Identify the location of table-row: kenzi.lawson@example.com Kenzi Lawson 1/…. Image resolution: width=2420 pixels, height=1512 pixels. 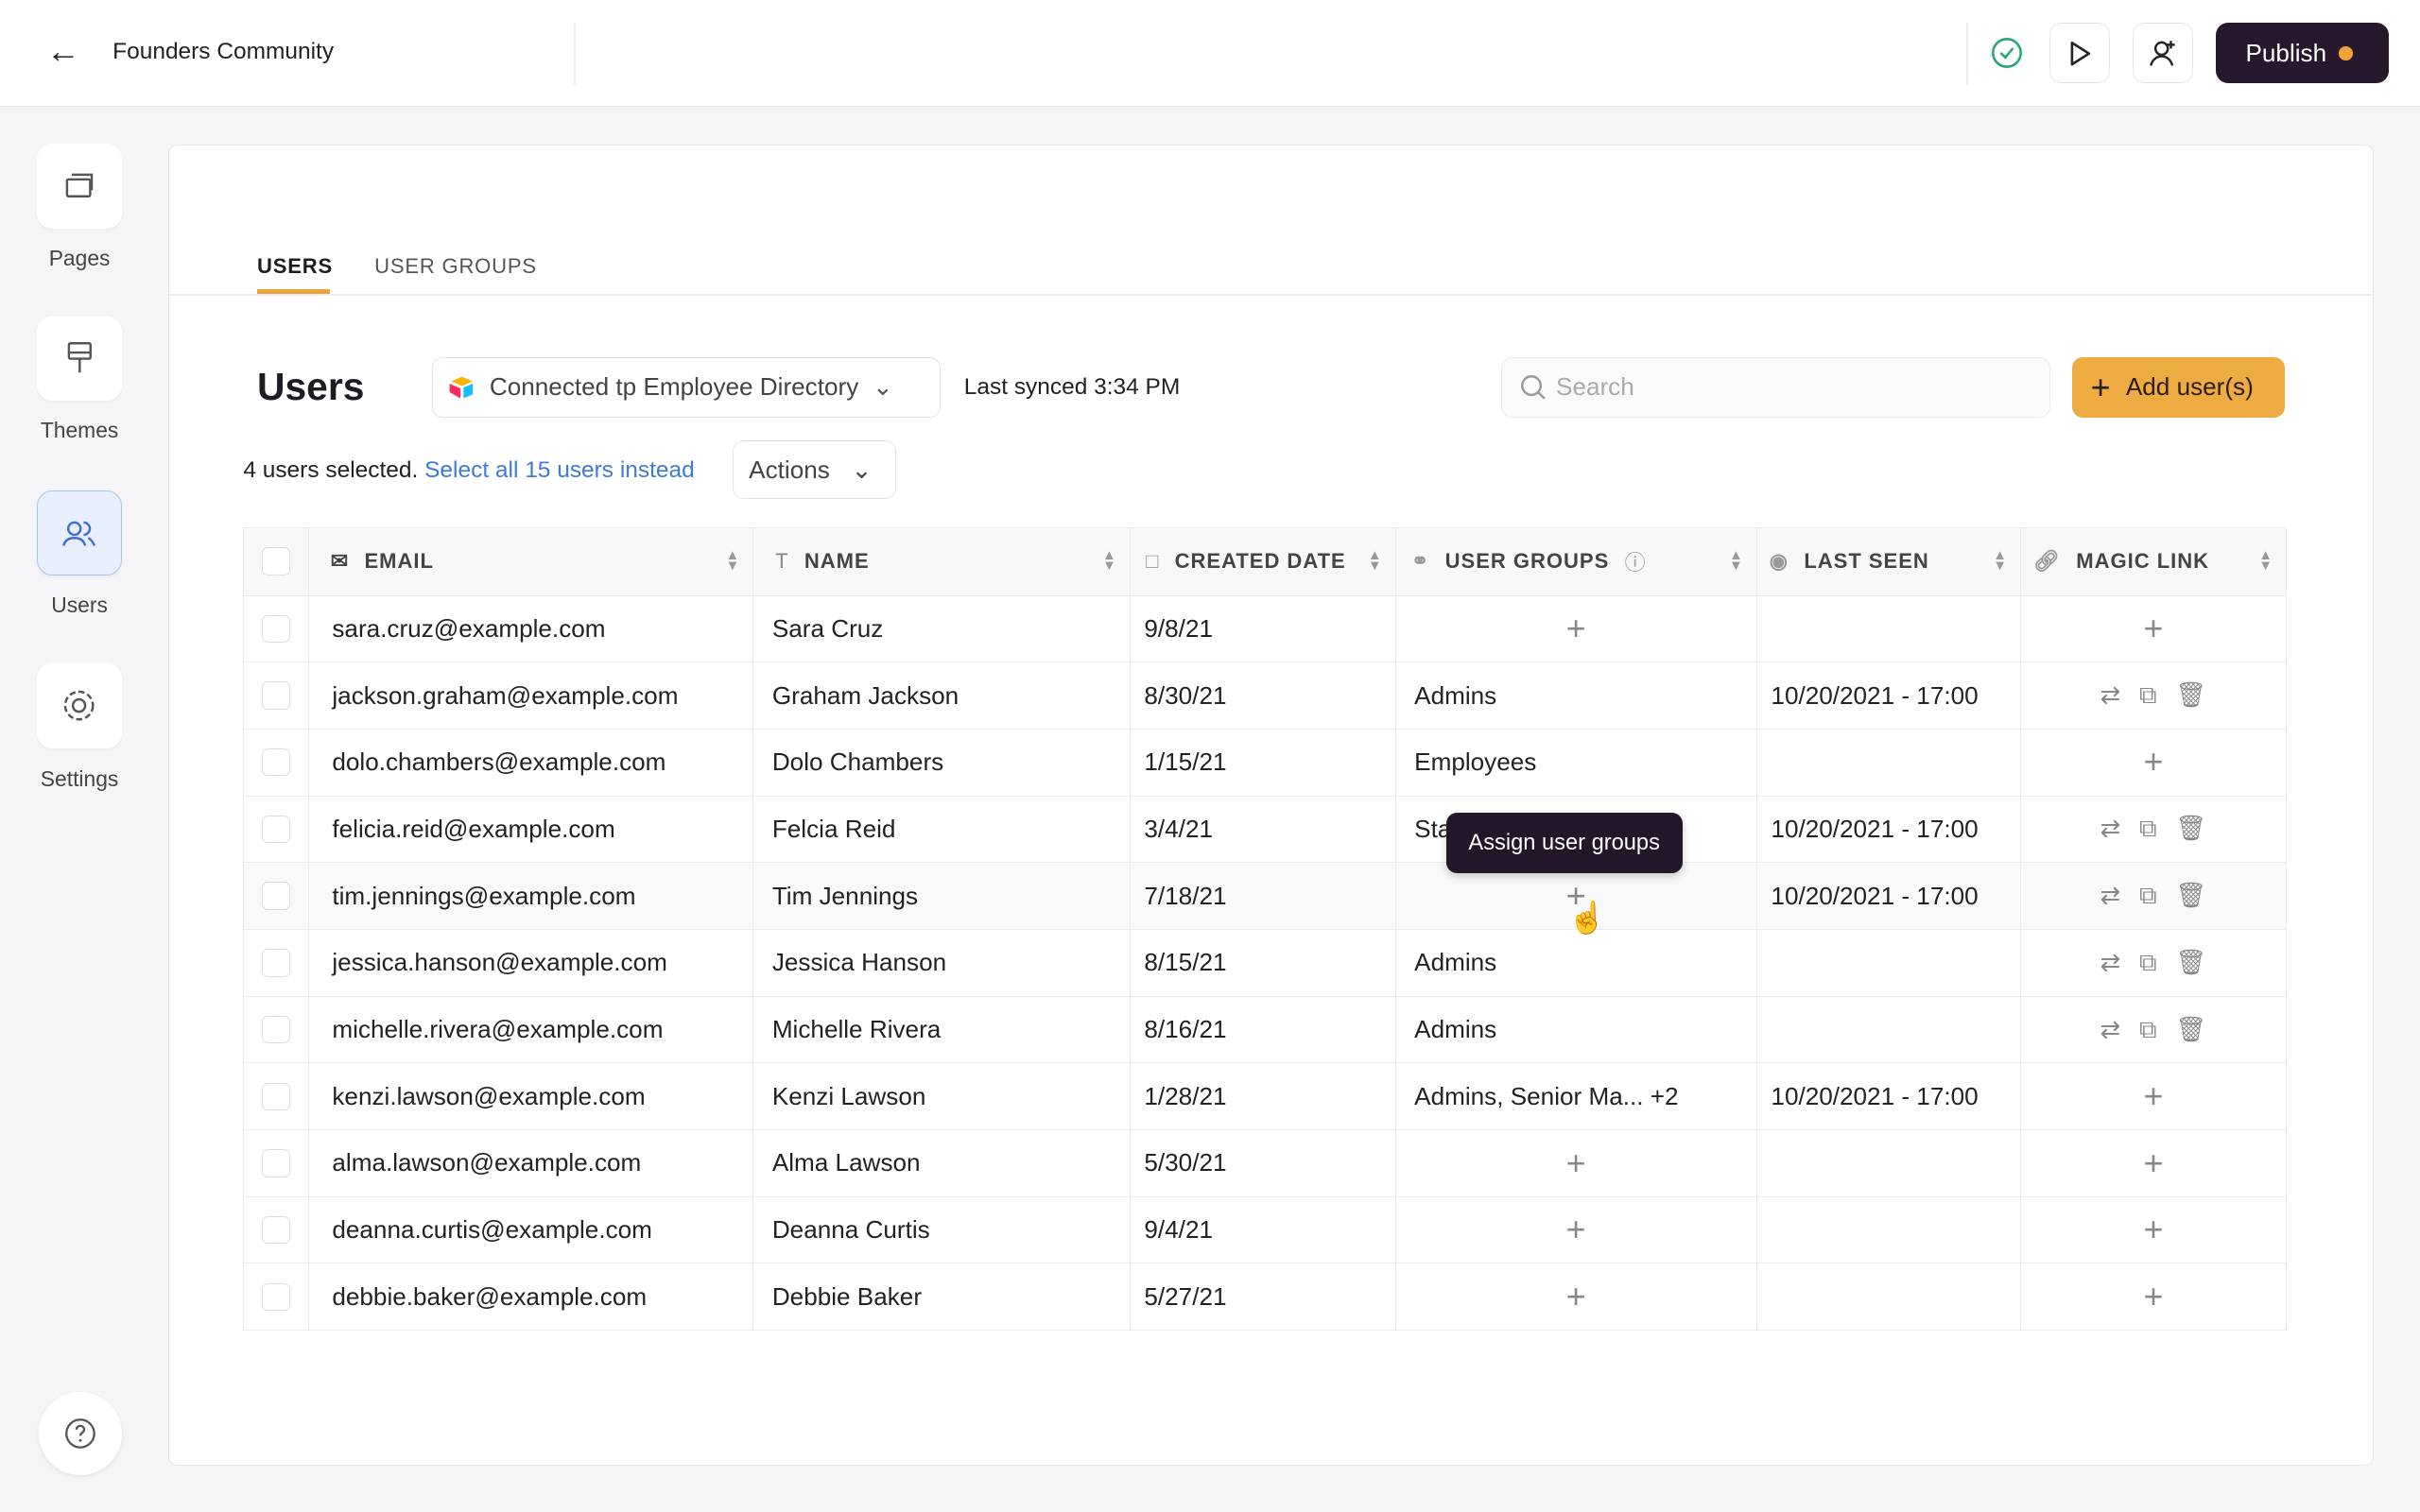
(1265, 1096).